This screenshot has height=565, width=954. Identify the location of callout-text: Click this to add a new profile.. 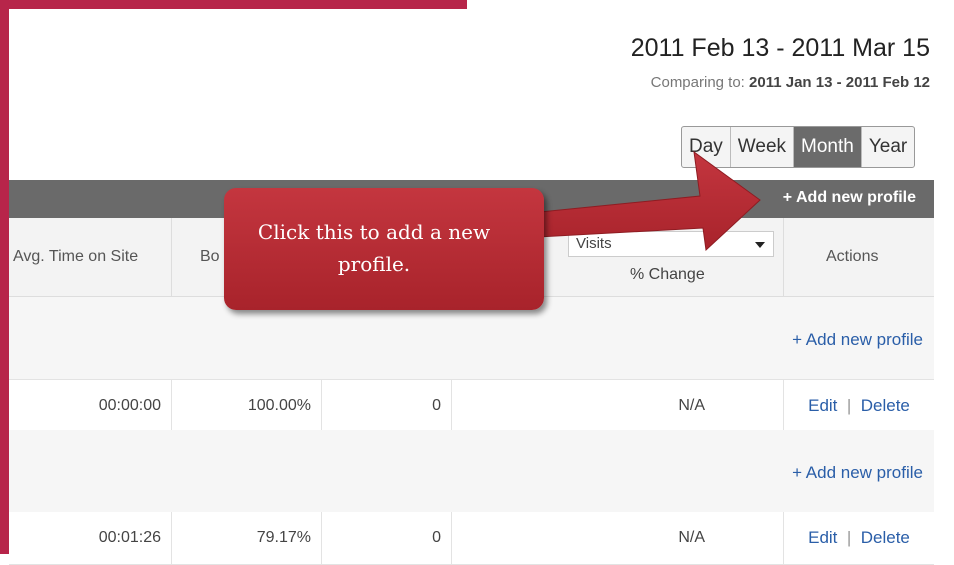
(374, 248).